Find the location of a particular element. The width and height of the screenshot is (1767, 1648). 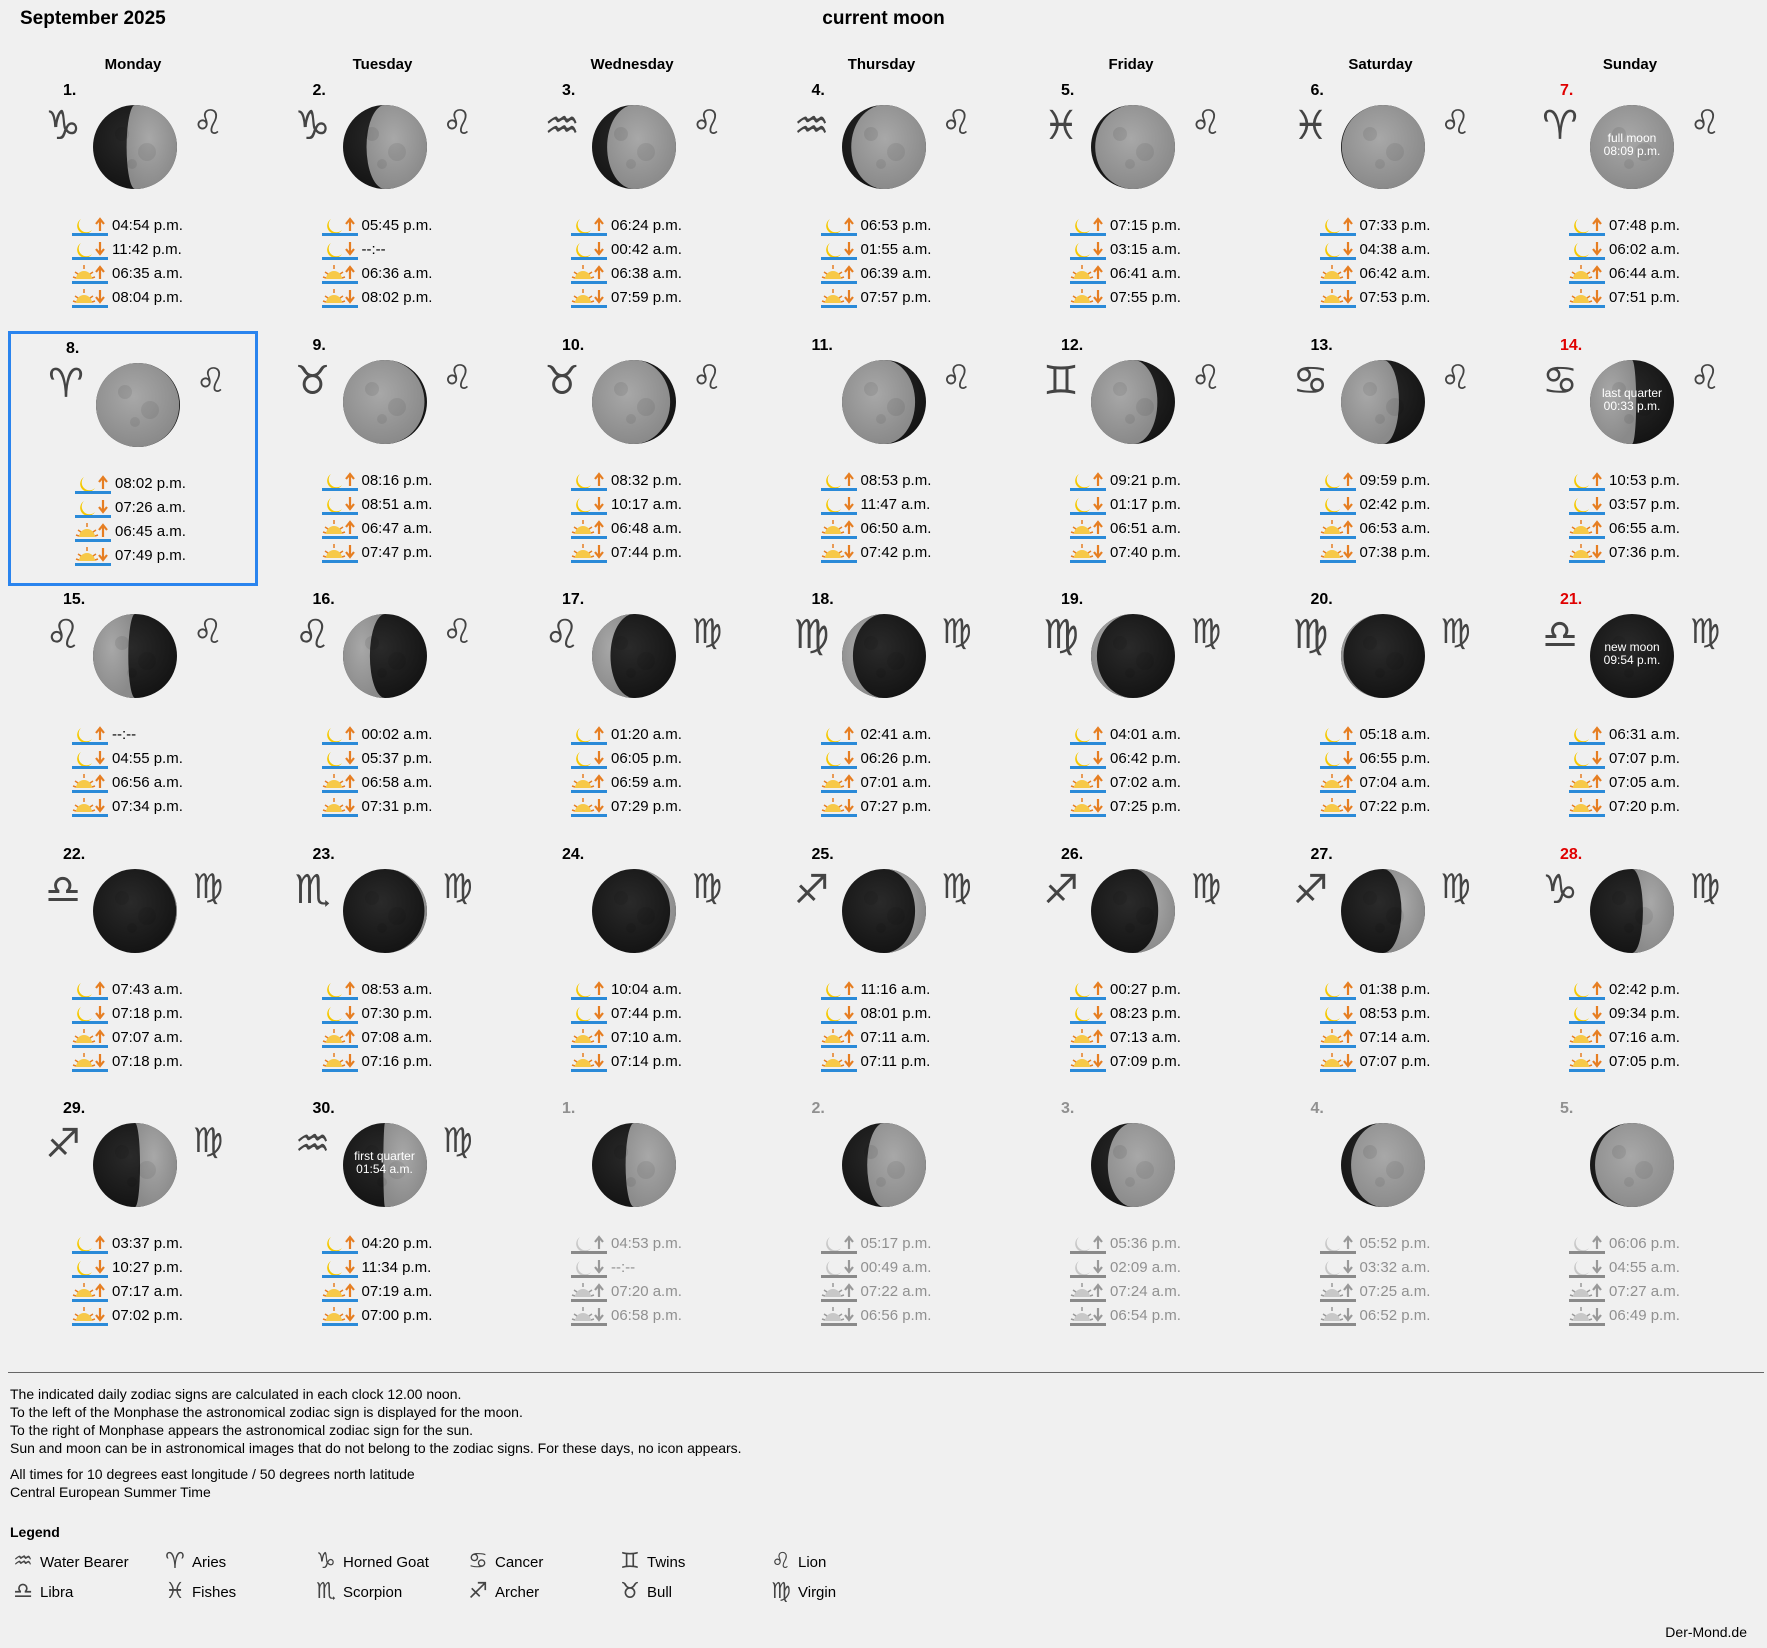

day-cell: 26. ♐ ♍ 00:27 p.m. 08:23 p.m. 07:13 a.m. is located at coordinates (1131, 967).